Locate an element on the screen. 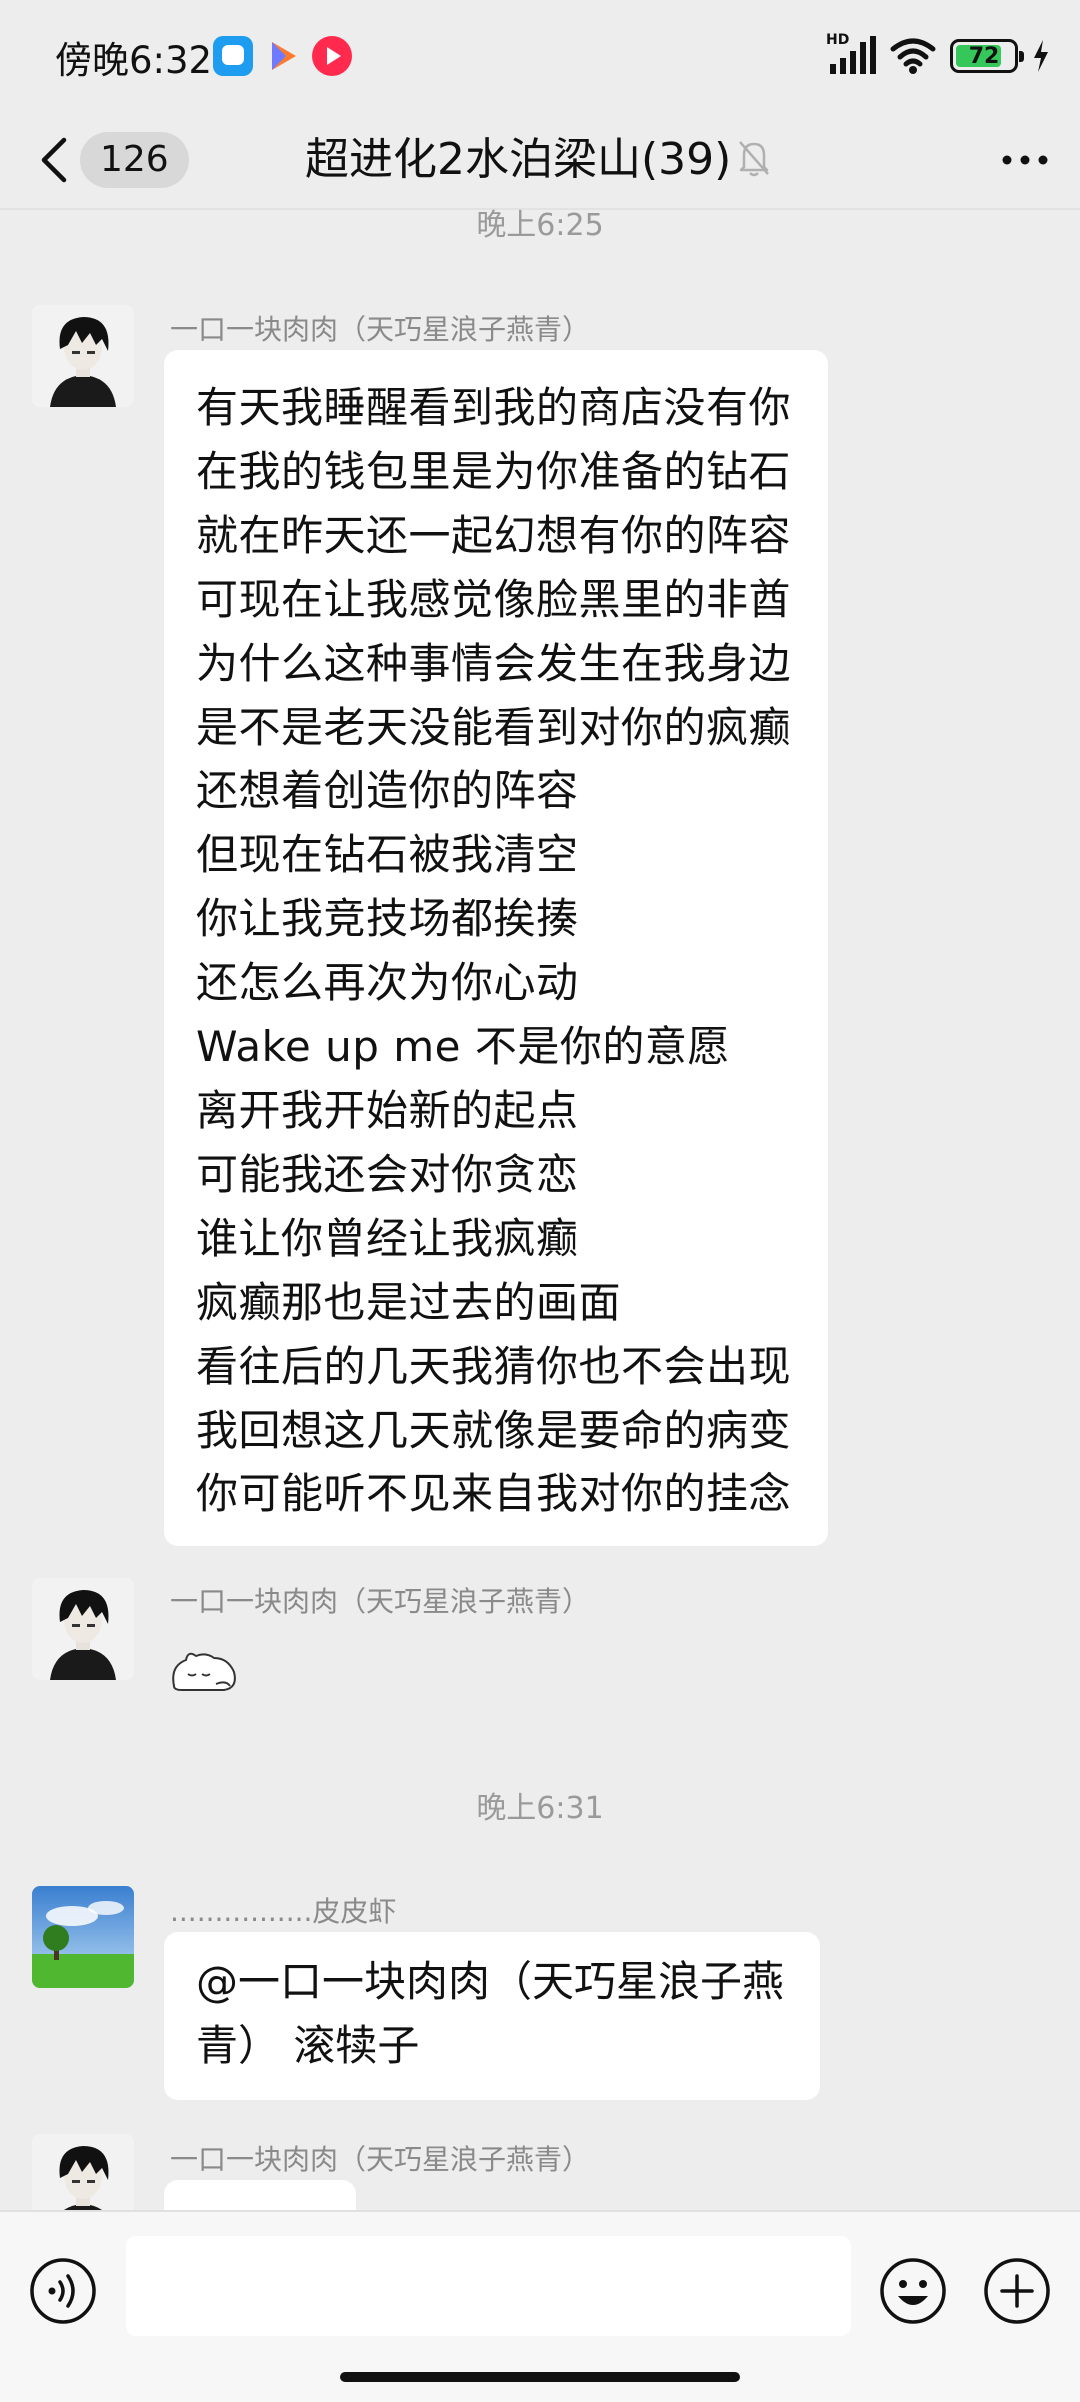  chat-header: 126 超进化2水泊梁山(39) is located at coordinates (540, 160).